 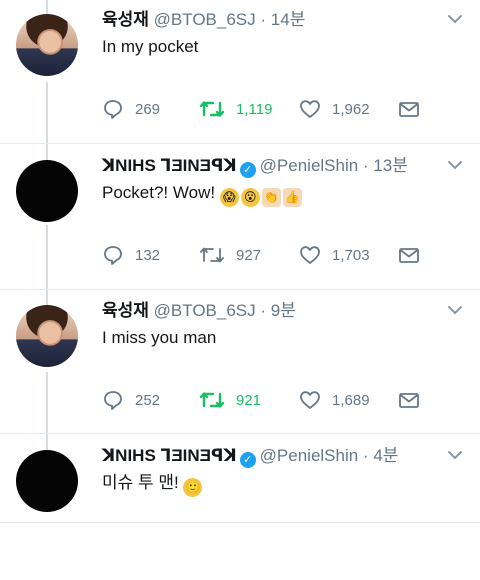 I want to click on like-count: 1,689, so click(x=351, y=400).